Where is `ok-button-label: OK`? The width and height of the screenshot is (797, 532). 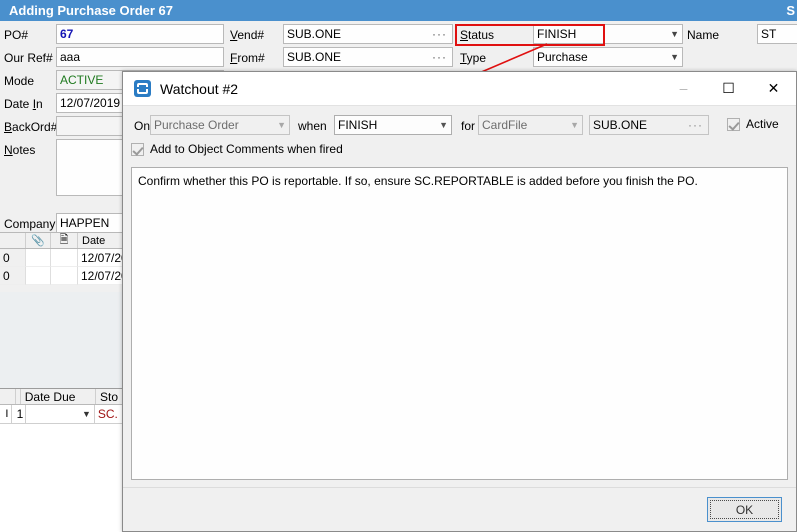
ok-button-label: OK is located at coordinates (744, 509).